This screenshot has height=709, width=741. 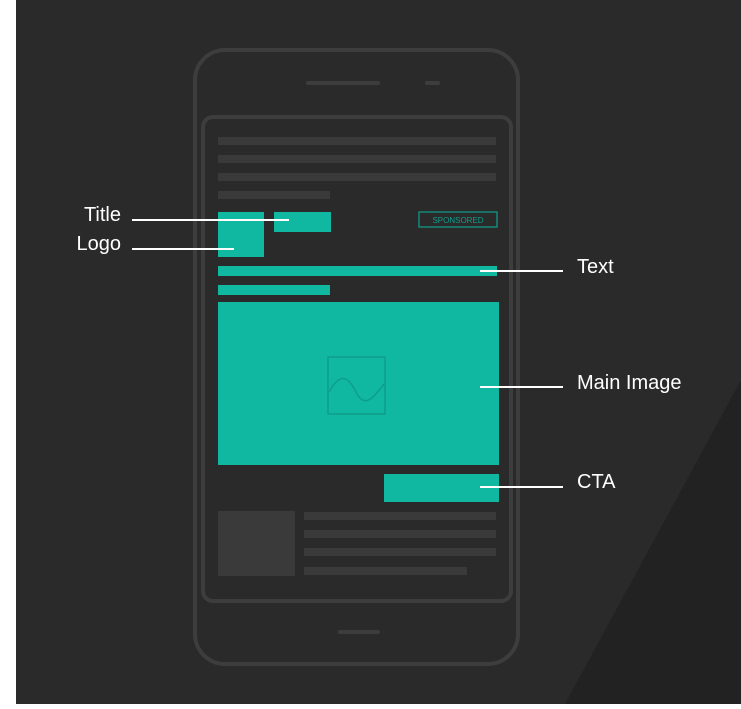 What do you see at coordinates (102, 215) in the screenshot?
I see `callout-title-label: Title` at bounding box center [102, 215].